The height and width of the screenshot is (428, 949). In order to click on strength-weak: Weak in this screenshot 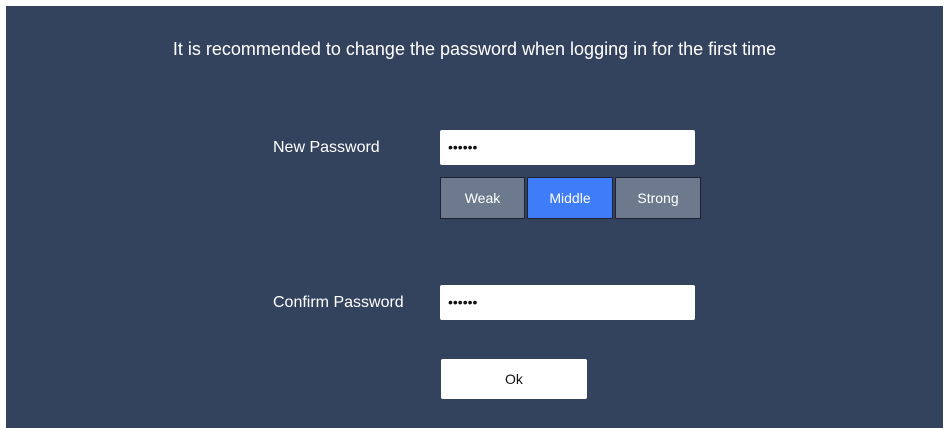, I will do `click(482, 198)`.